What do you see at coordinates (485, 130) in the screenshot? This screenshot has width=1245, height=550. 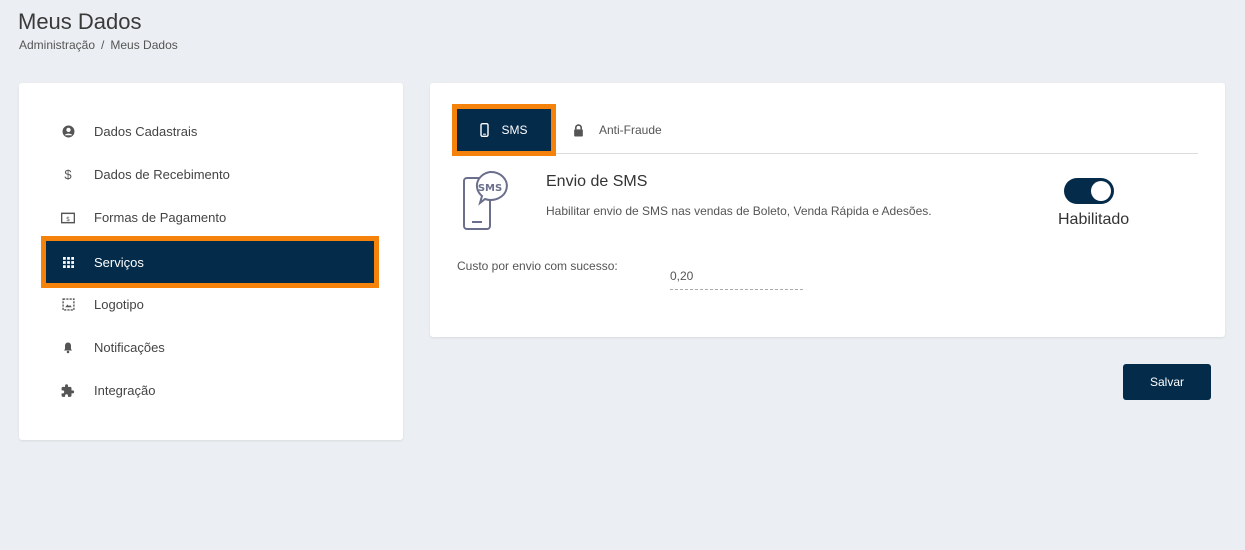 I see `phone-icon` at bounding box center [485, 130].